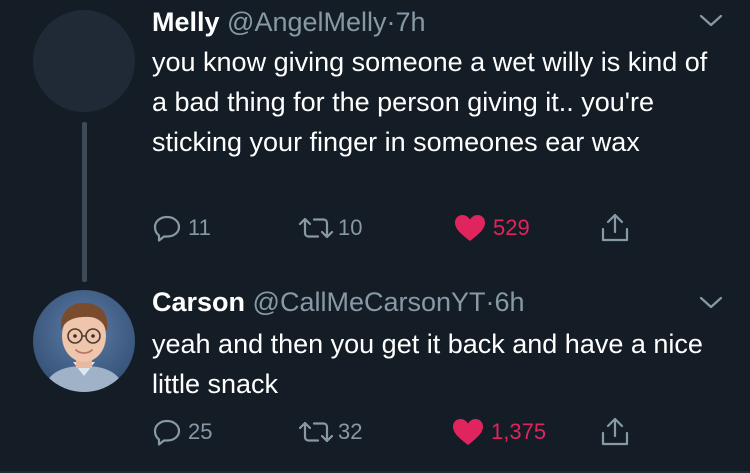  Describe the element at coordinates (411, 22) in the screenshot. I see `timestamp: 7h` at that location.